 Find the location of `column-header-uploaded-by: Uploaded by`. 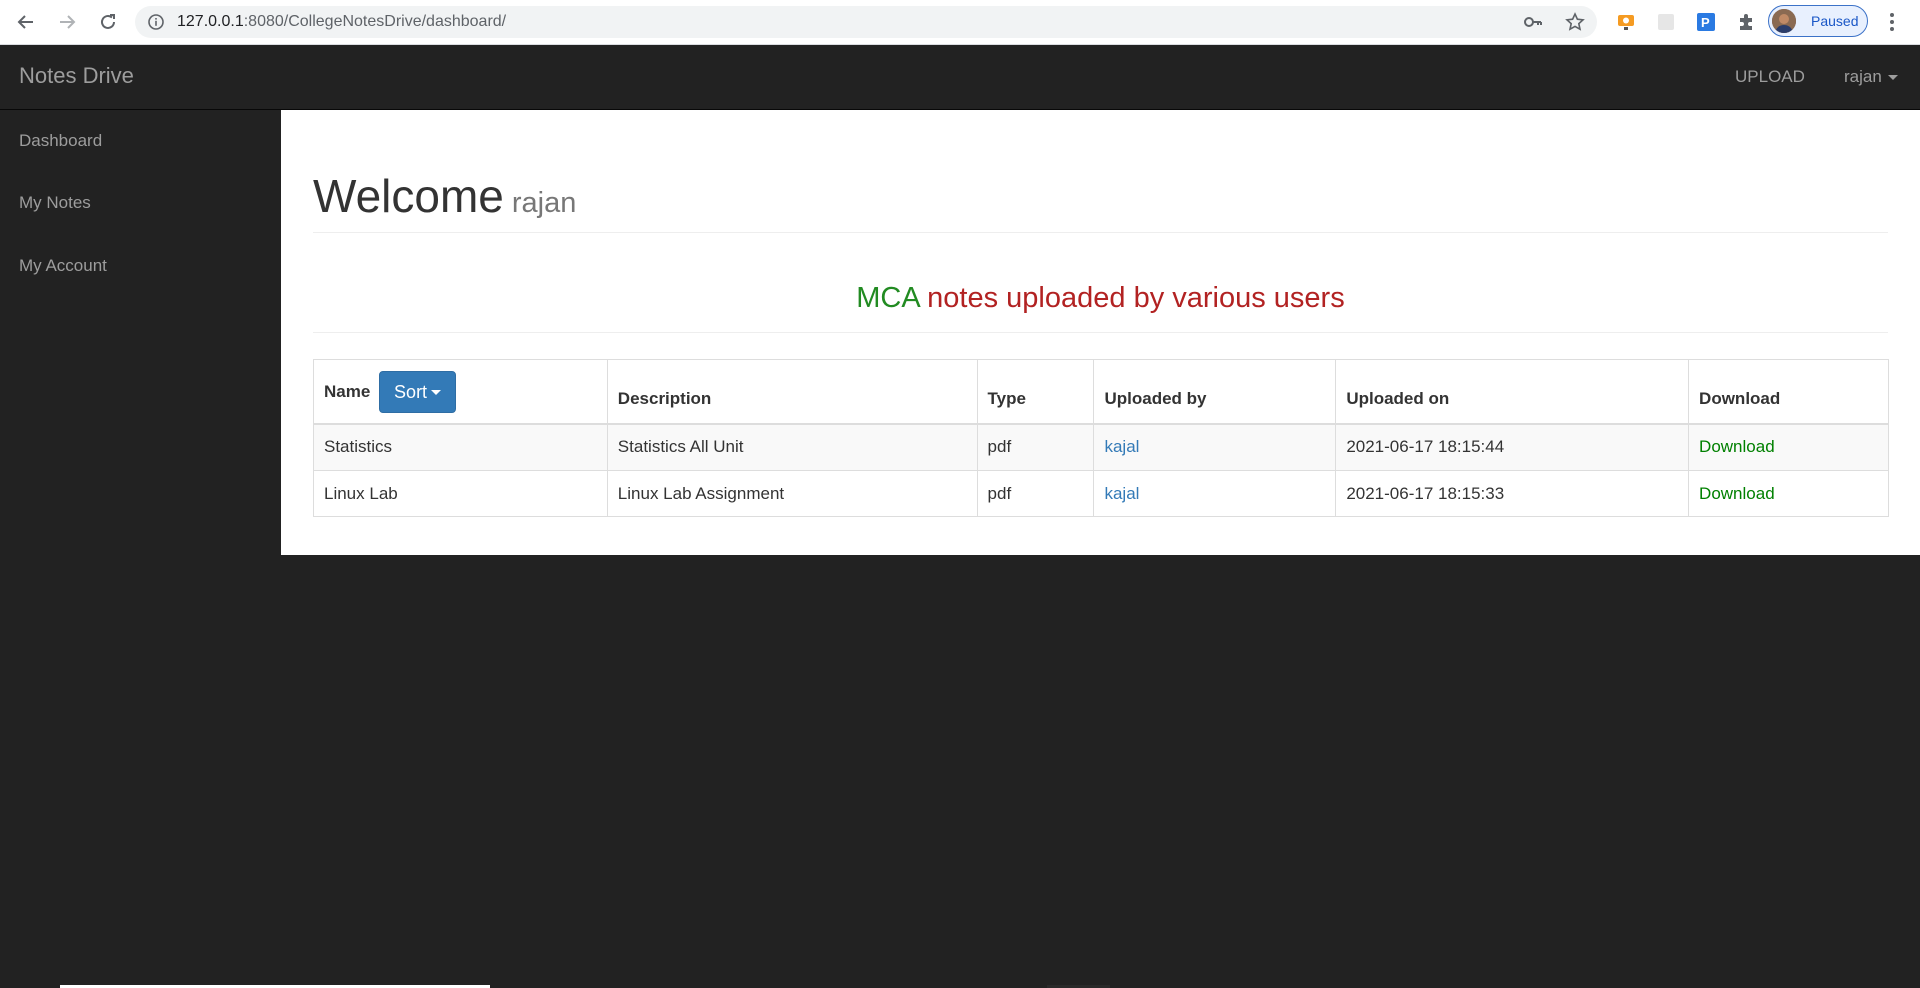

column-header-uploaded-by: Uploaded by is located at coordinates (1215, 391).